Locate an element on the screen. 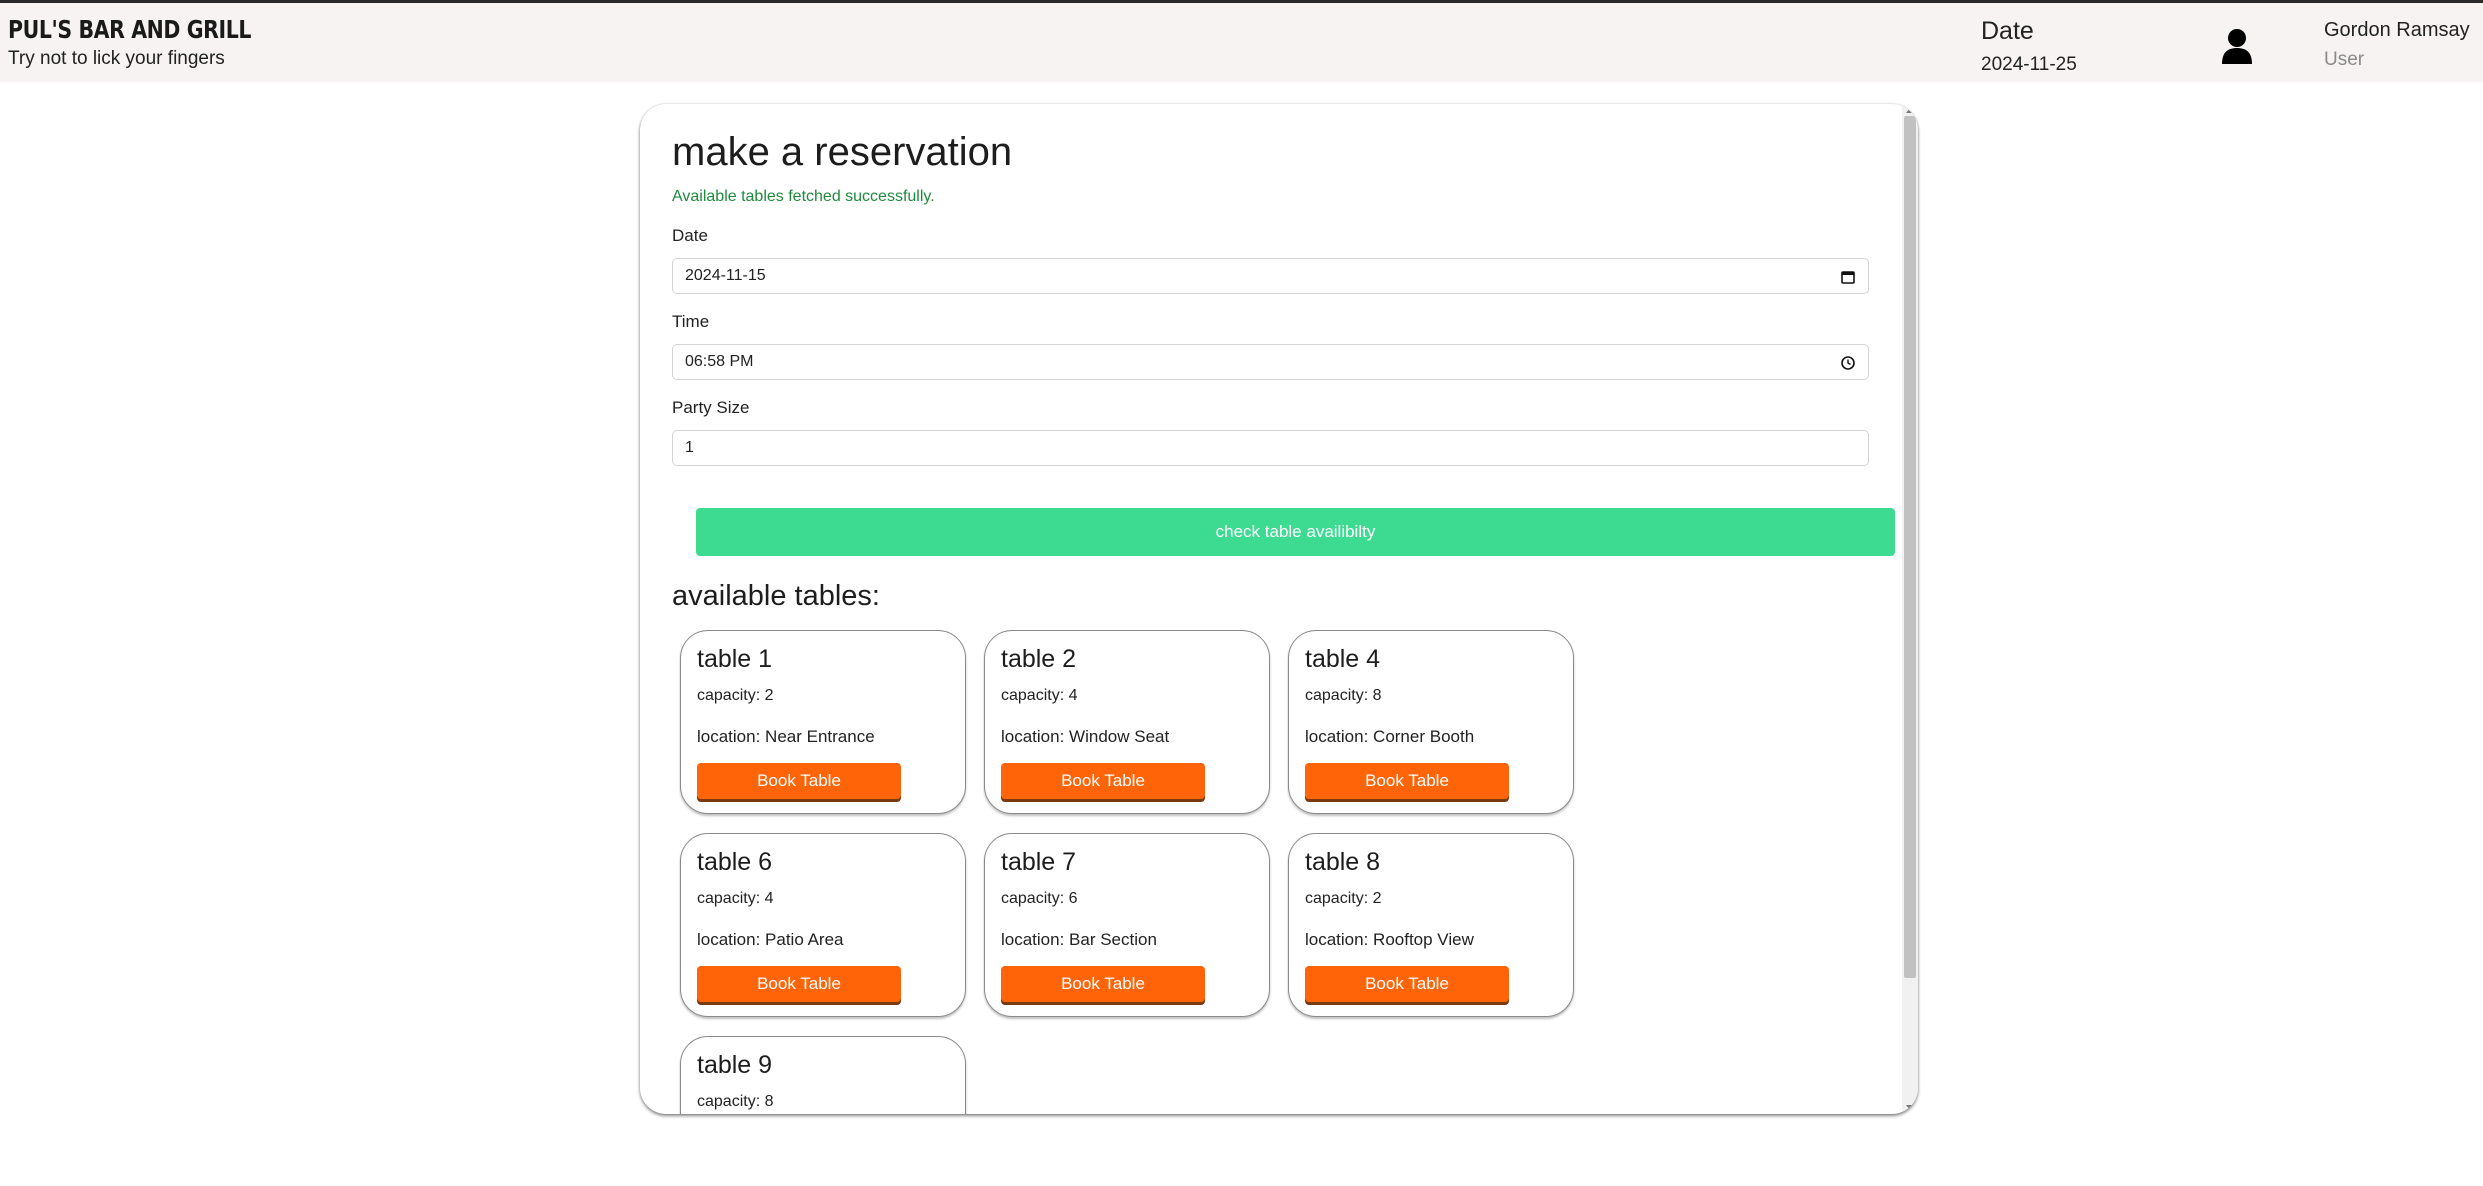  party-size-value: 1 is located at coordinates (689, 447).